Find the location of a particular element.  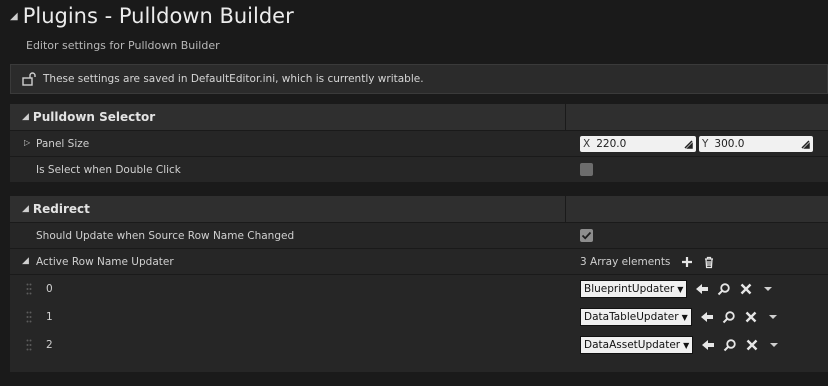

should-update-checkbox is located at coordinates (586, 235).